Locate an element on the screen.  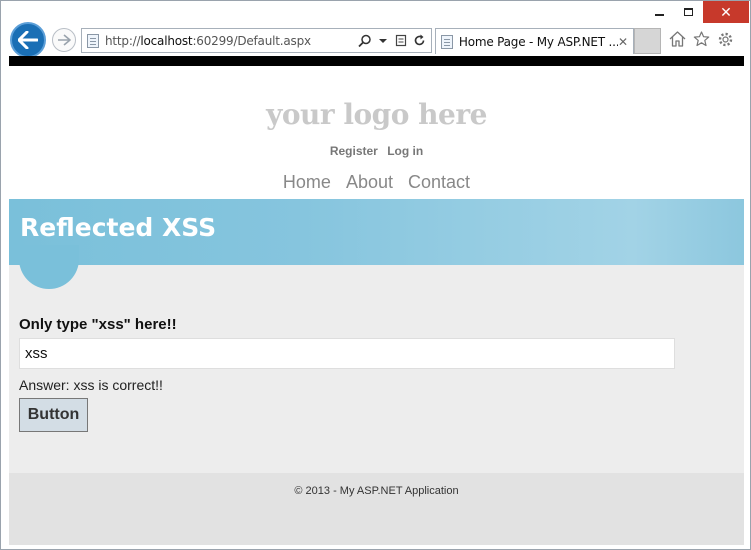
dropdown-arrow-icon is located at coordinates (383, 41).